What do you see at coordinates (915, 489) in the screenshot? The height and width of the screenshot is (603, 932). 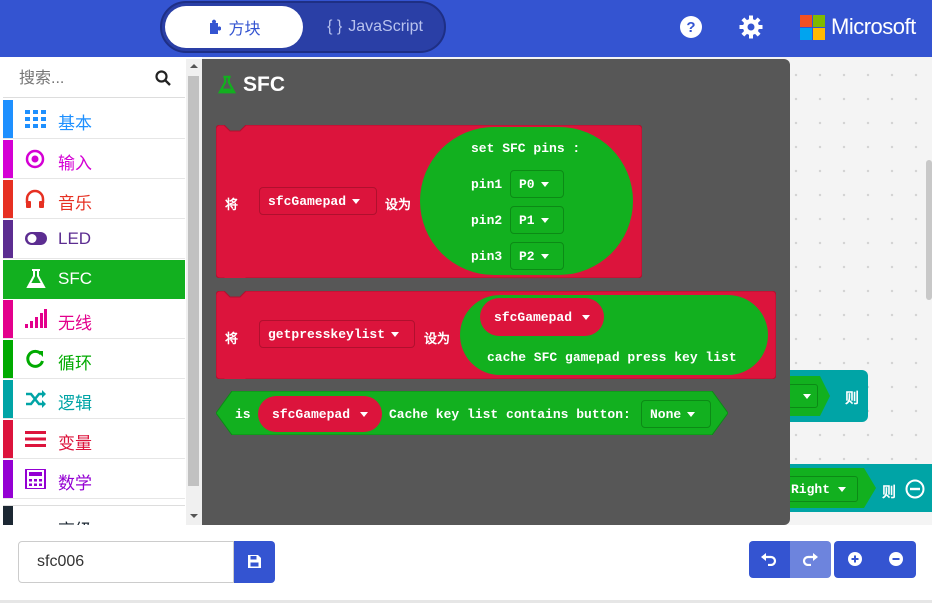 I see `remove-circle-icon` at bounding box center [915, 489].